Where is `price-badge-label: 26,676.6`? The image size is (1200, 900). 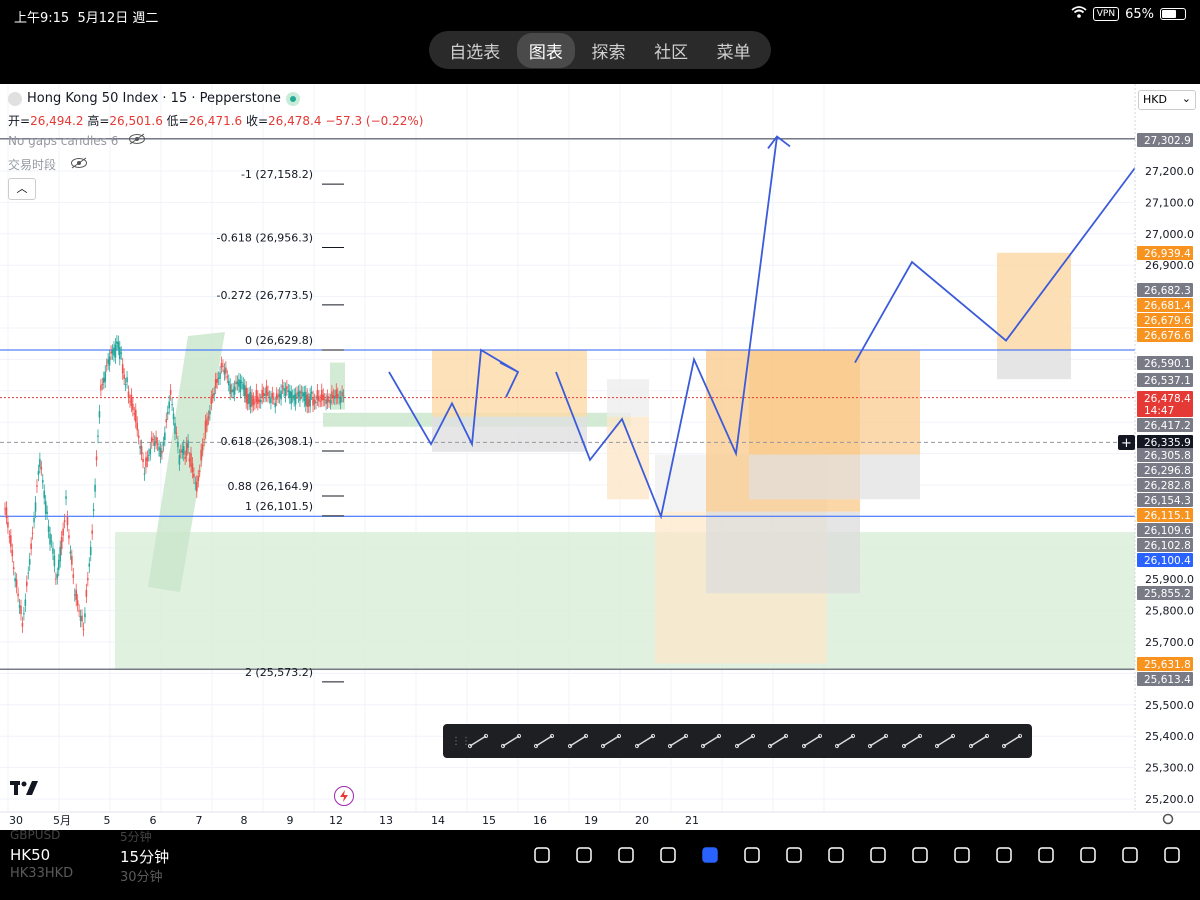
price-badge-label: 26,676.6 is located at coordinates (1167, 336).